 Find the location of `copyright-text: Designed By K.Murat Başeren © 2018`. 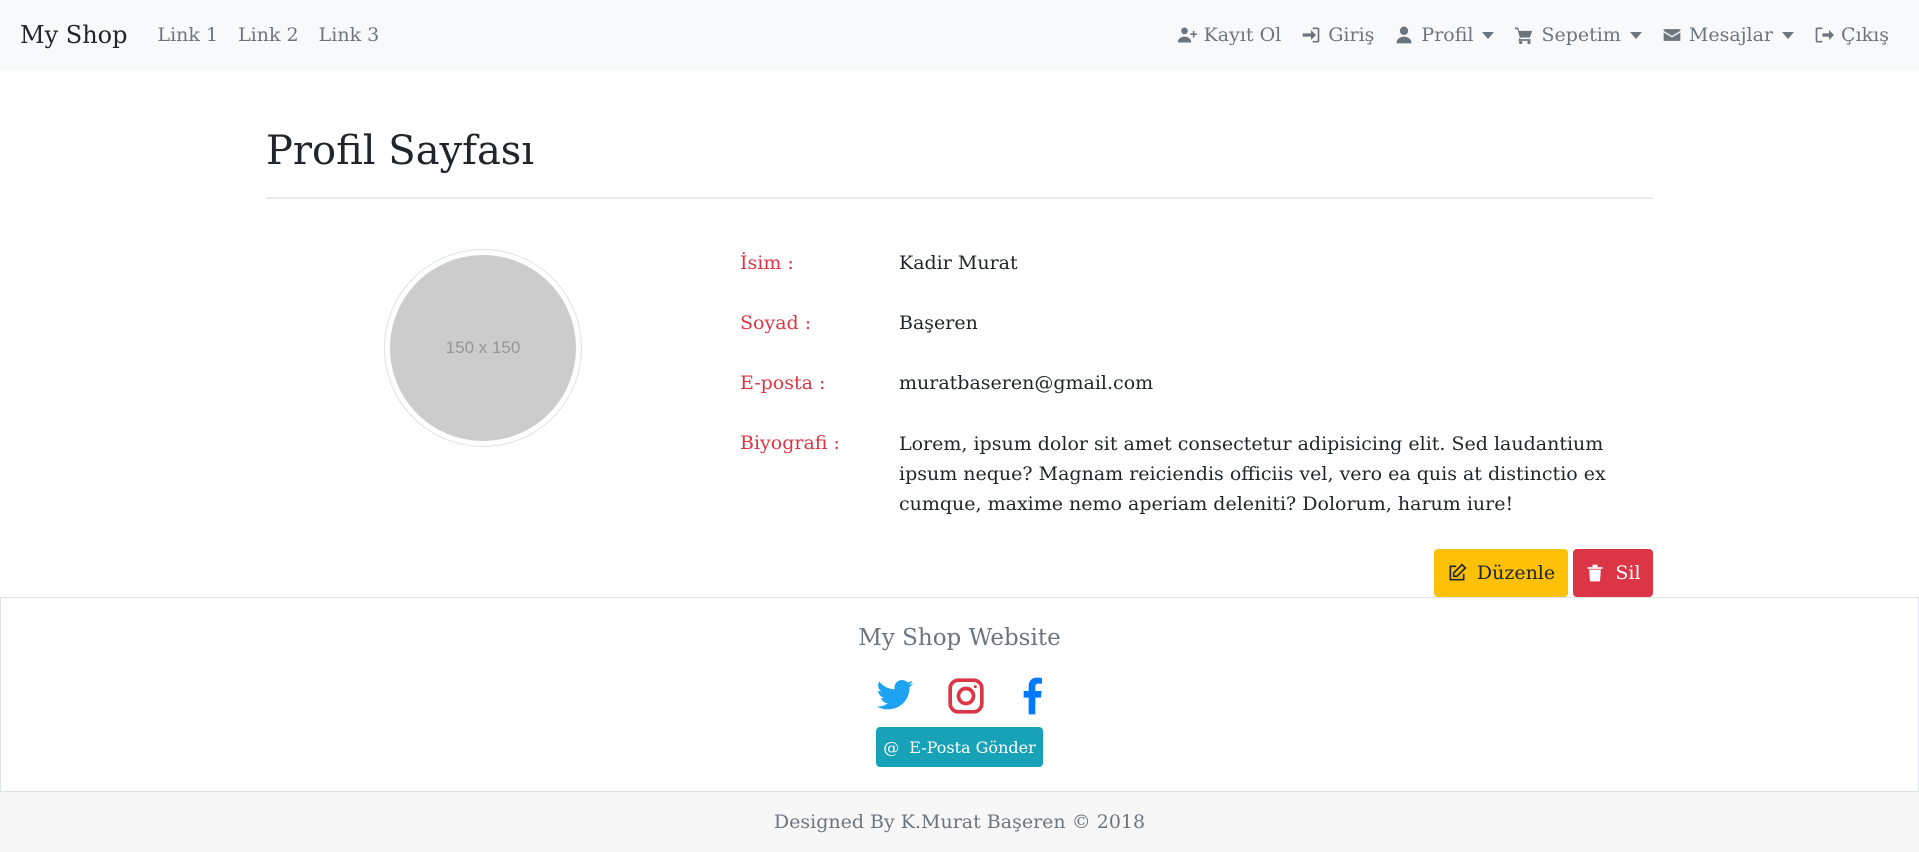

copyright-text: Designed By K.Murat Başeren © 2018 is located at coordinates (959, 822).